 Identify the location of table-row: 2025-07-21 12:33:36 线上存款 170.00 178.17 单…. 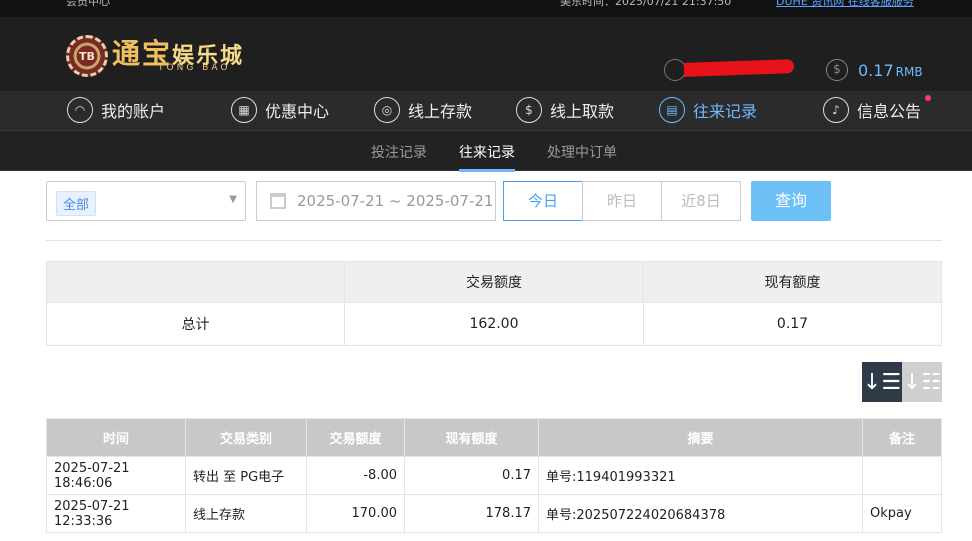
(494, 513).